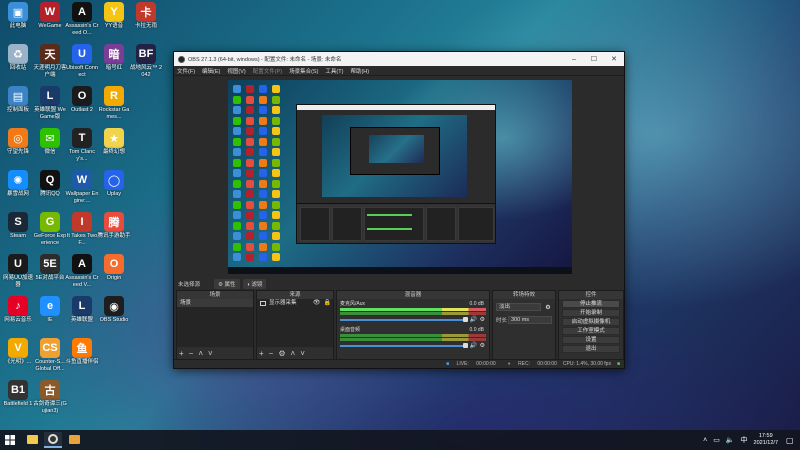 The height and width of the screenshot is (450, 800). Describe the element at coordinates (210, 353) in the screenshot. I see `move-down-icon: ˅` at that location.